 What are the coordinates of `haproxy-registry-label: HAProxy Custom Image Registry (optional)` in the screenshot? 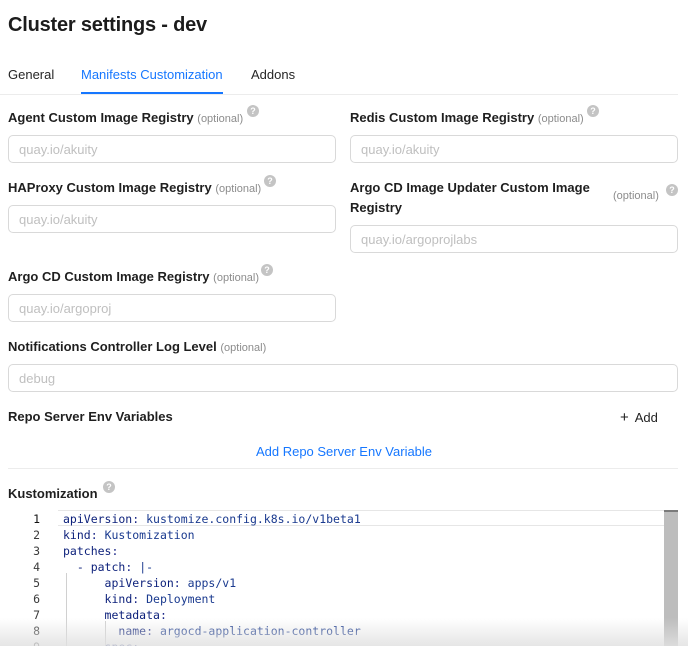 It's located at (134, 188).